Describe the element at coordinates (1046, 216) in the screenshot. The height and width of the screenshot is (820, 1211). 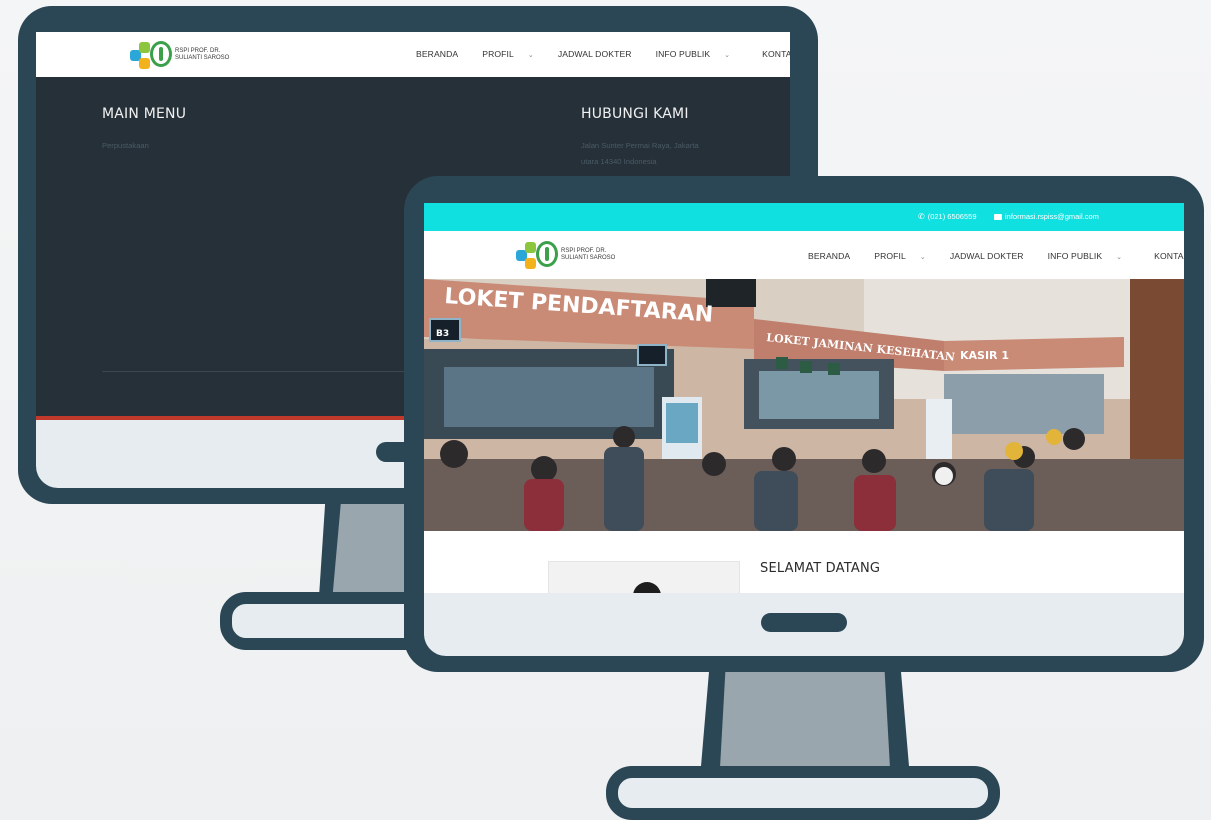
I see `topbar-email: informasi.rspiss@gmail.com` at that location.